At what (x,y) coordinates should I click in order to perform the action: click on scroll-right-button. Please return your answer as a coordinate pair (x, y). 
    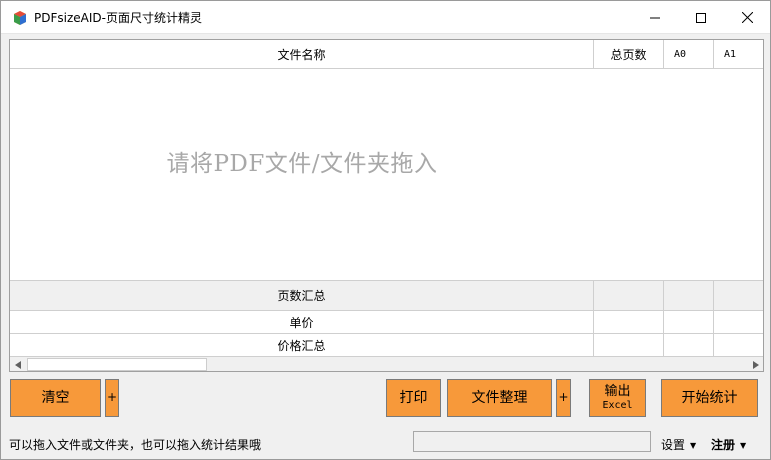
    Looking at the image, I should click on (755, 364).